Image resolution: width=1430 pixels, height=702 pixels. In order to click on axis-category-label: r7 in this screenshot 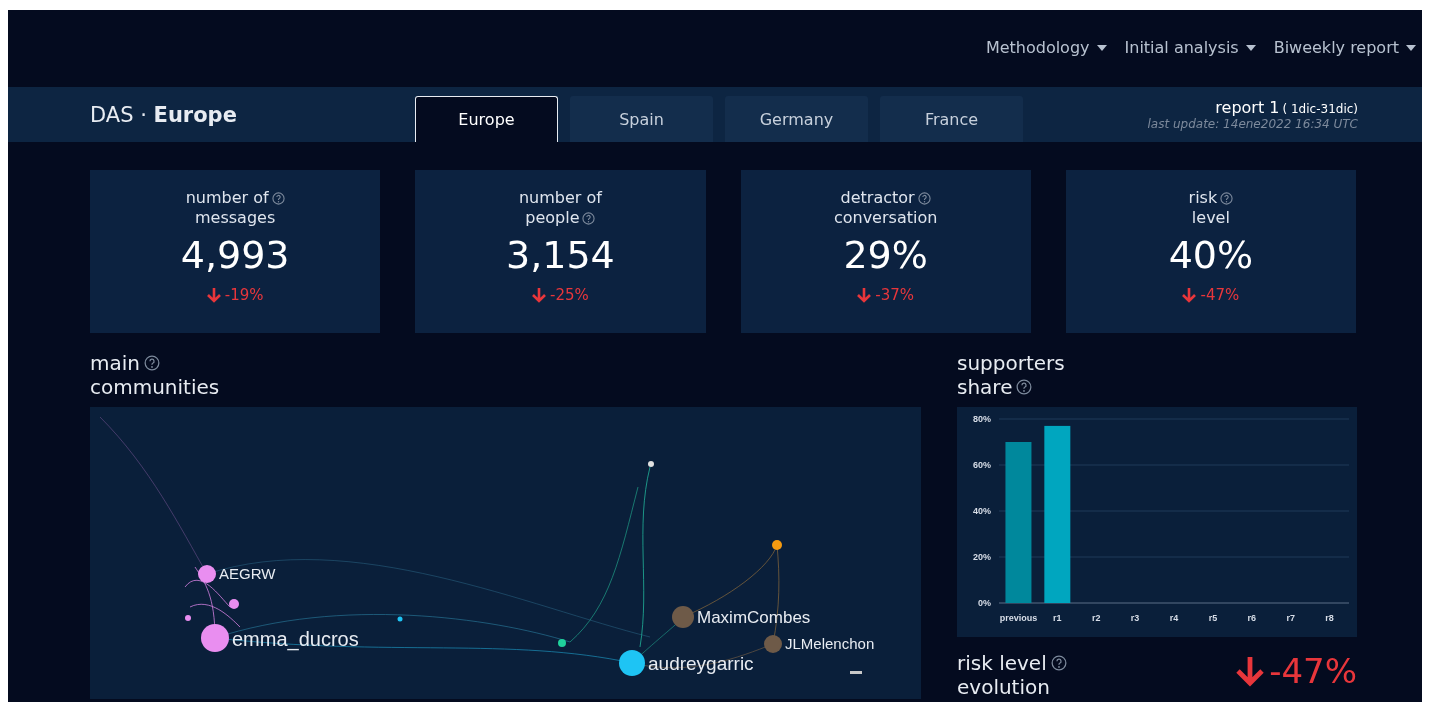, I will do `click(1290, 618)`.